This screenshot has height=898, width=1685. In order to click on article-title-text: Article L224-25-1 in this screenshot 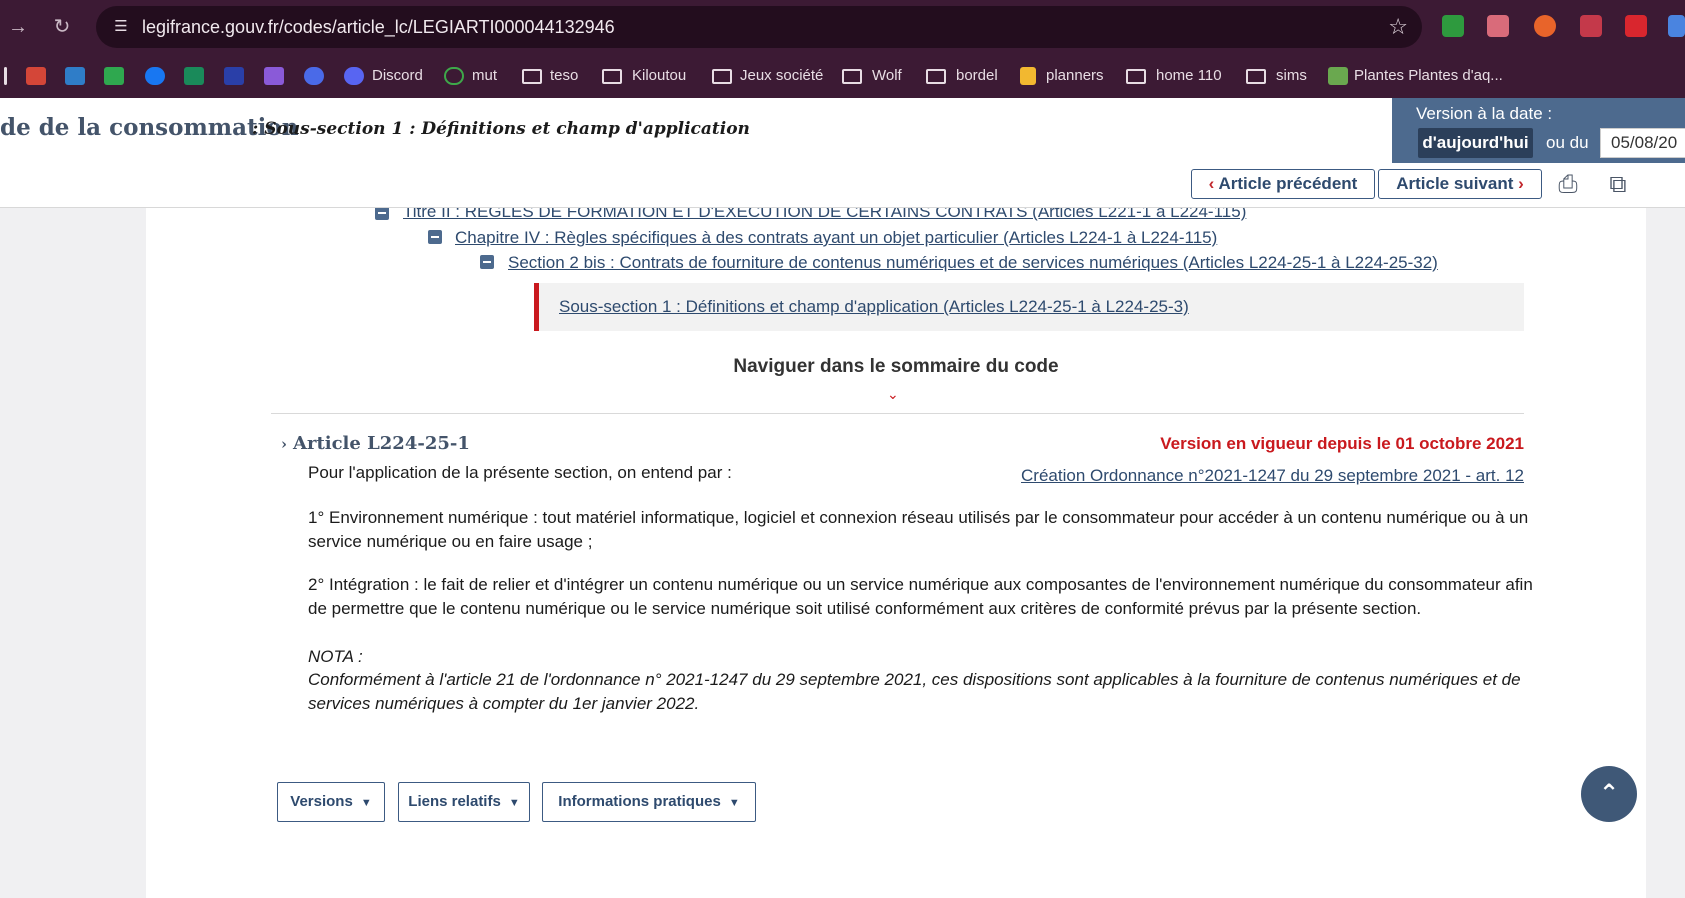, I will do `click(381, 443)`.